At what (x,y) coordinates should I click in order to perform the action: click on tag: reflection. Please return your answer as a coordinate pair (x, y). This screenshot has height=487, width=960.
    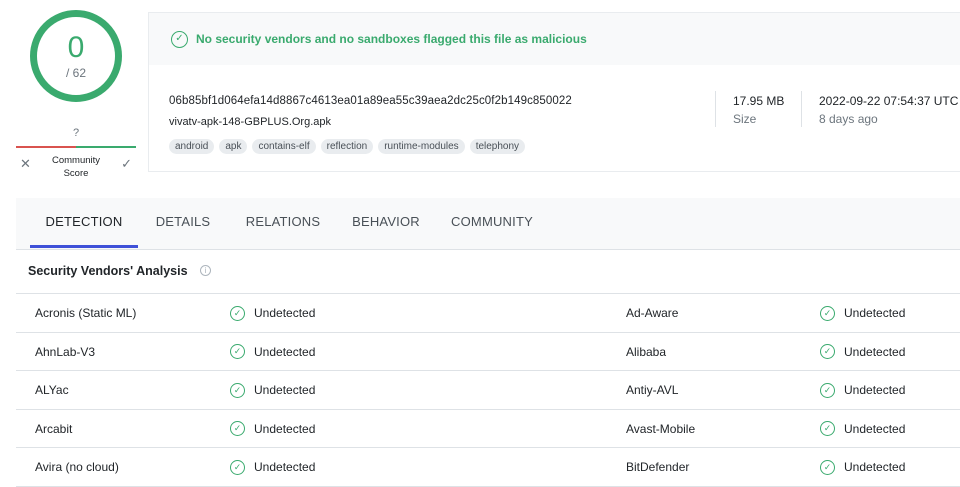
    Looking at the image, I should click on (347, 146).